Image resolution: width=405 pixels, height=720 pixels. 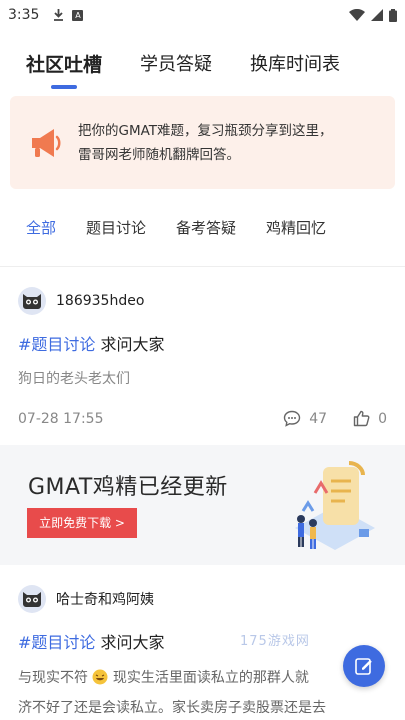 I want to click on free-download-button: 立即免费下载 >, so click(x=82, y=523).